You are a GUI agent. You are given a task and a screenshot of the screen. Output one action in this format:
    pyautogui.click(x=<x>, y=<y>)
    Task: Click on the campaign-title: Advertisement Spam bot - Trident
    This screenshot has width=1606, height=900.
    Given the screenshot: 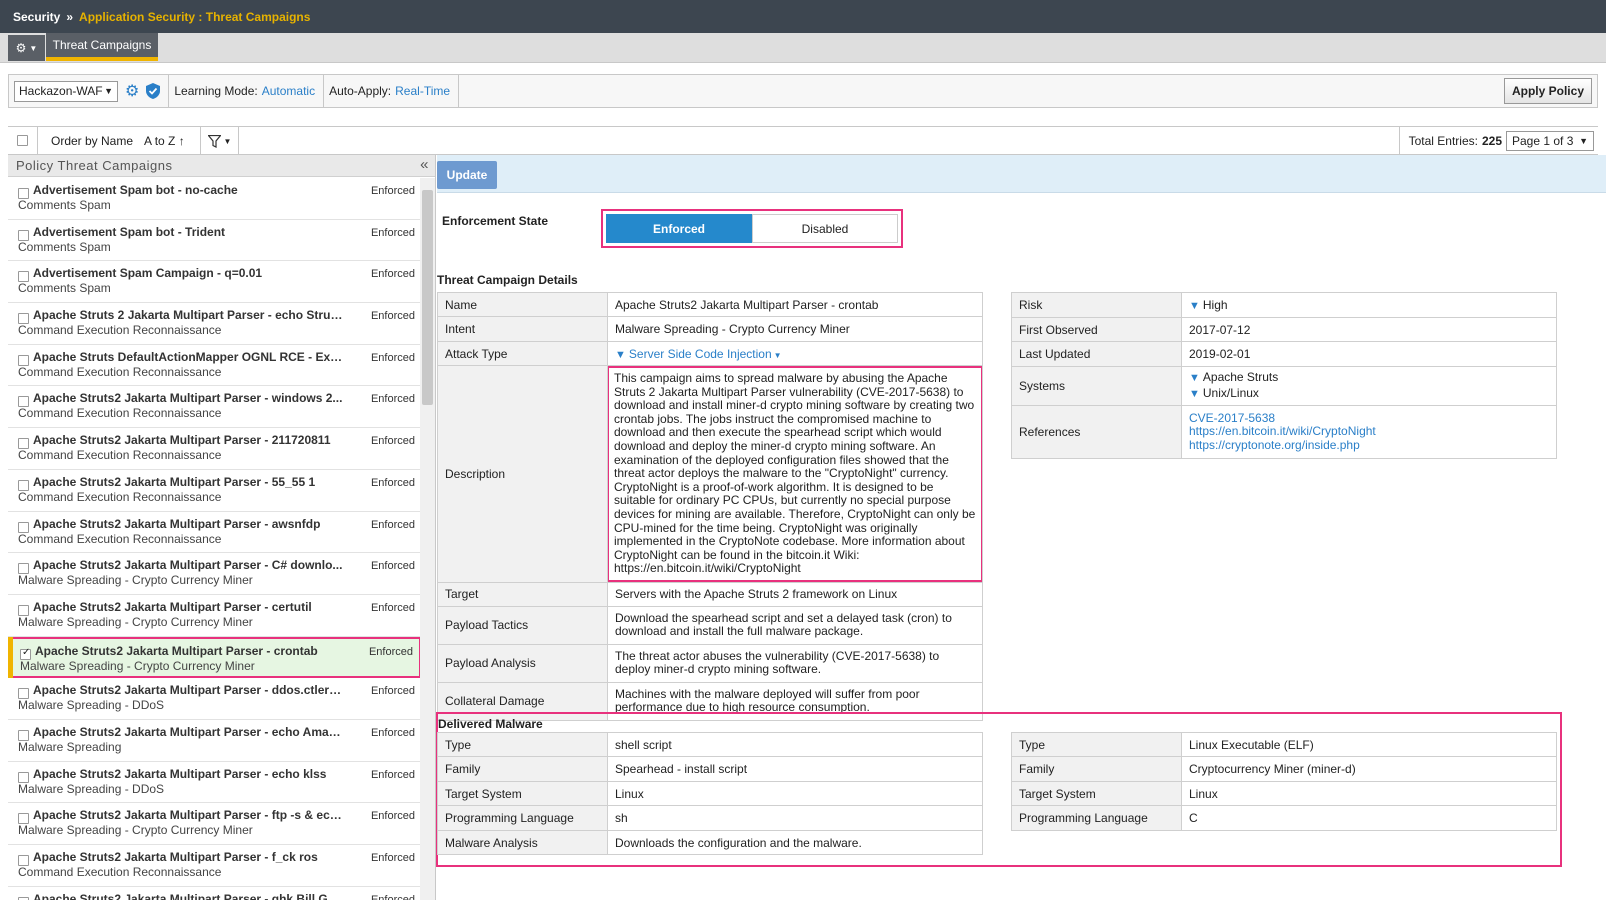 What is the action you would take?
    pyautogui.click(x=129, y=231)
    